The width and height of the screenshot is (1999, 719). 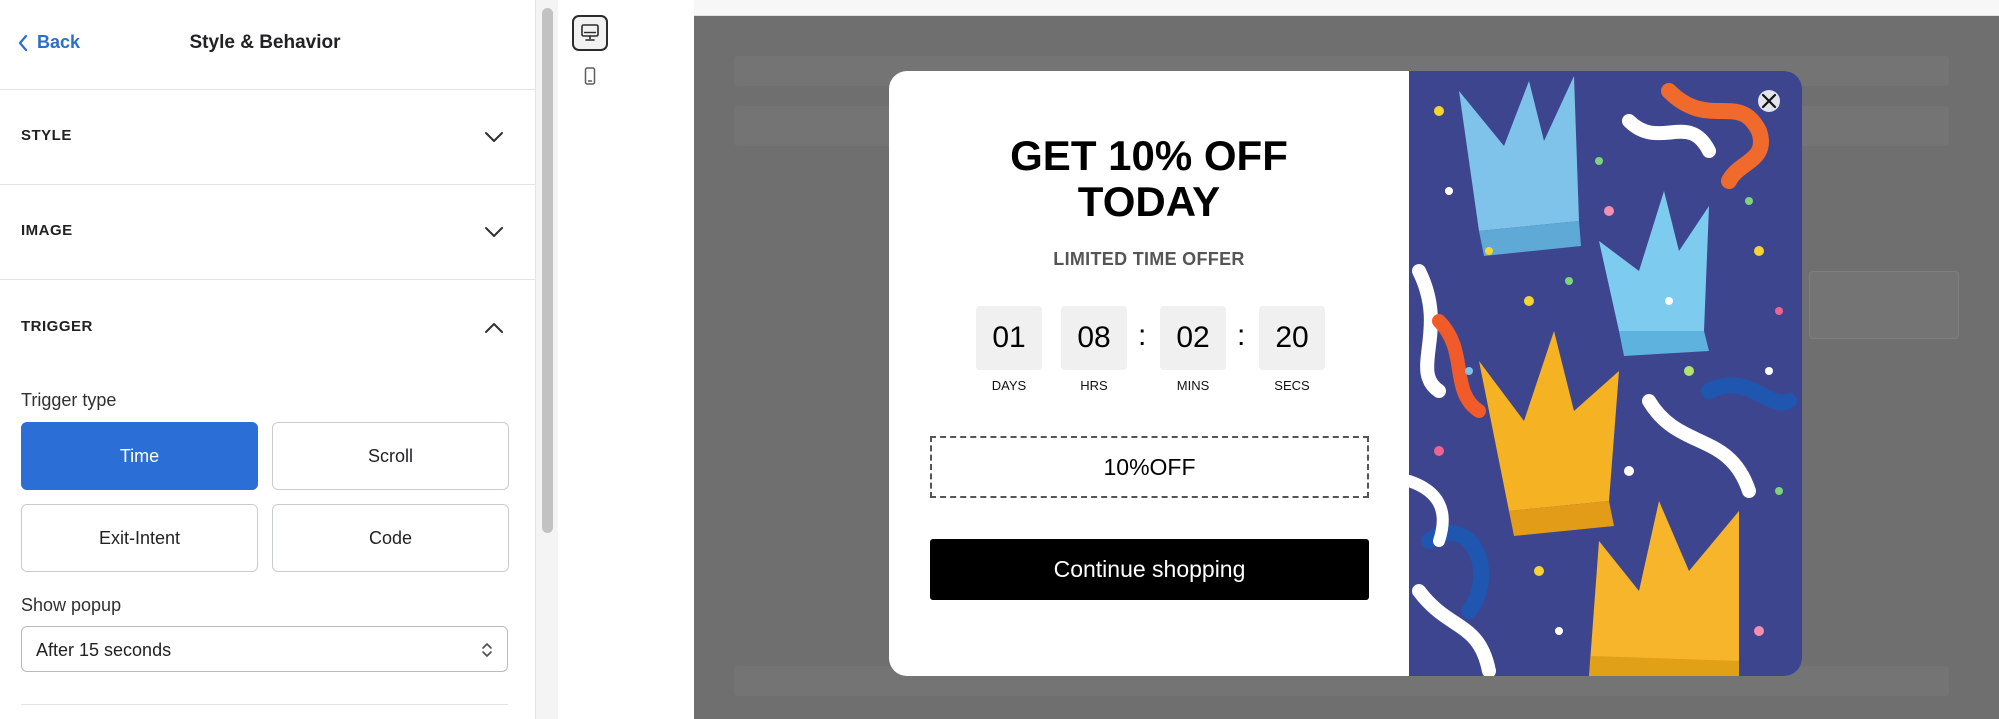 I want to click on trigger-option-exit-intent: Exit-Intent, so click(x=139, y=538).